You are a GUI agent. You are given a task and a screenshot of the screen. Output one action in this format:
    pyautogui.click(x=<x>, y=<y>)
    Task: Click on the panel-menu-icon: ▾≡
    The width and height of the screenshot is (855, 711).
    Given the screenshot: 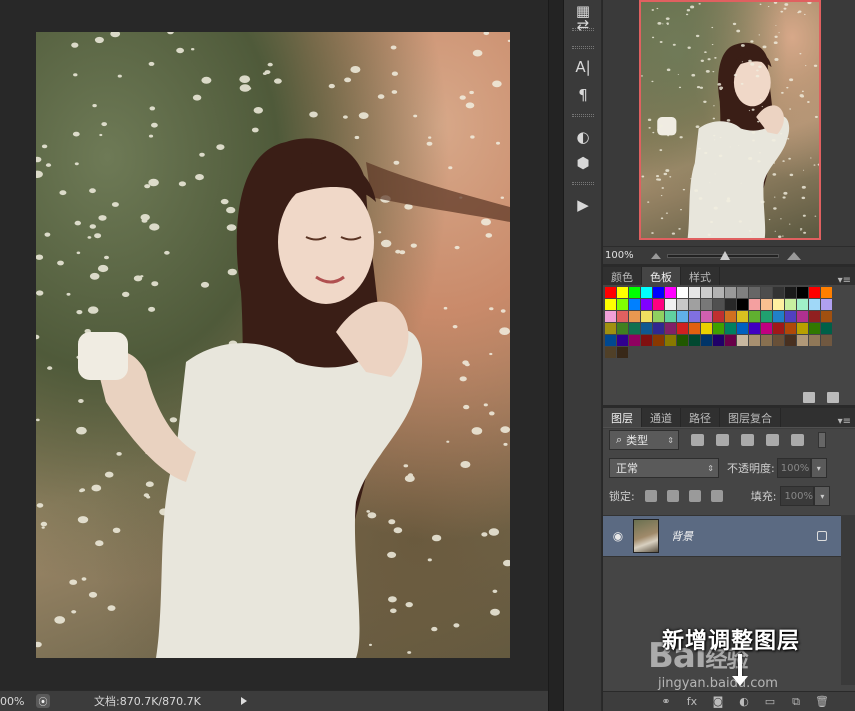 What is the action you would take?
    pyautogui.click(x=844, y=421)
    